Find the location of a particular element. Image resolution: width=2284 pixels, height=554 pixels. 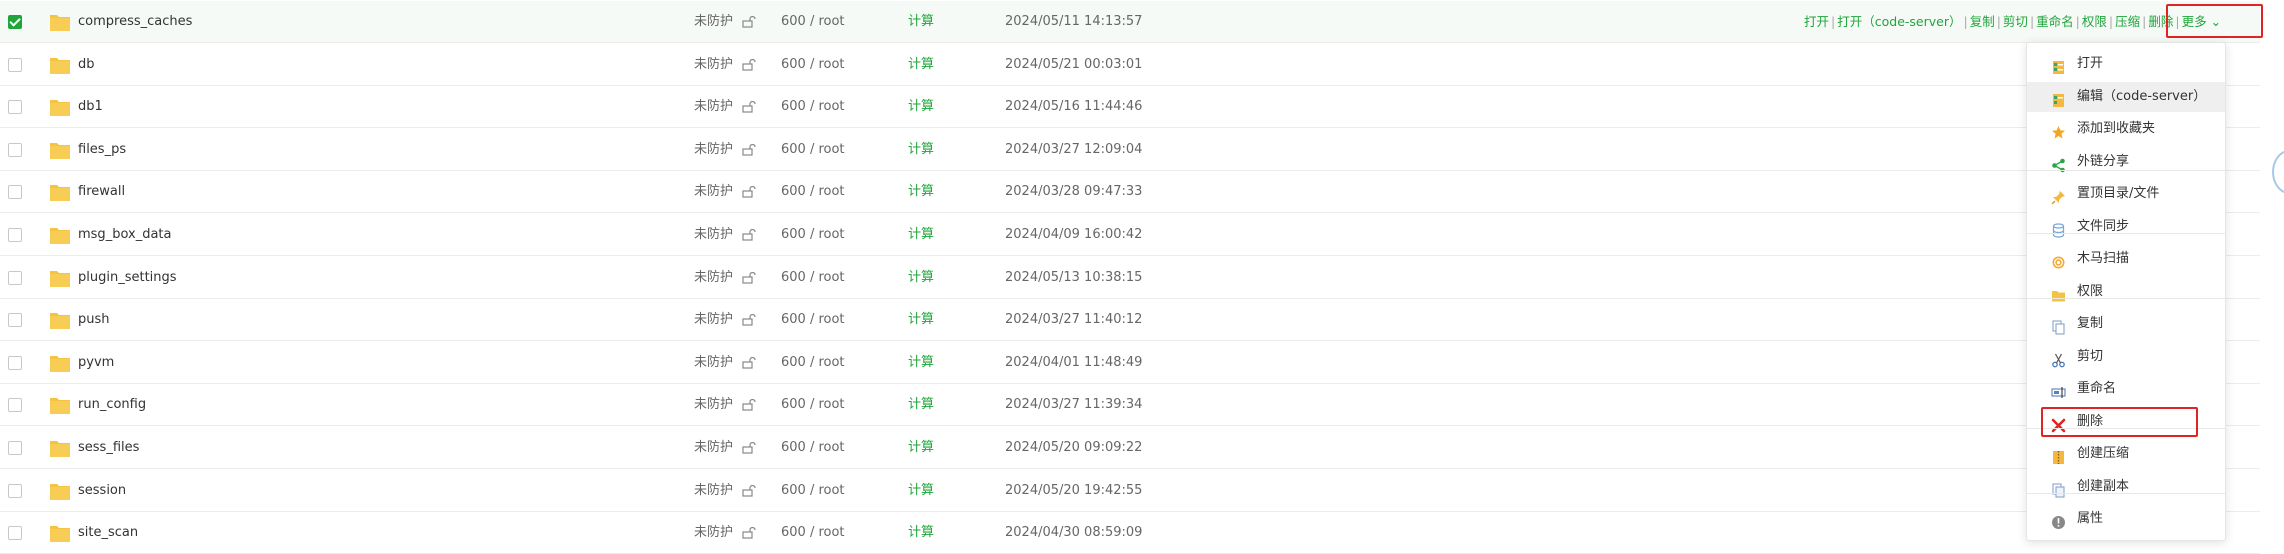

context-menu-item-share: 外链分享 is located at coordinates (2126, 162).